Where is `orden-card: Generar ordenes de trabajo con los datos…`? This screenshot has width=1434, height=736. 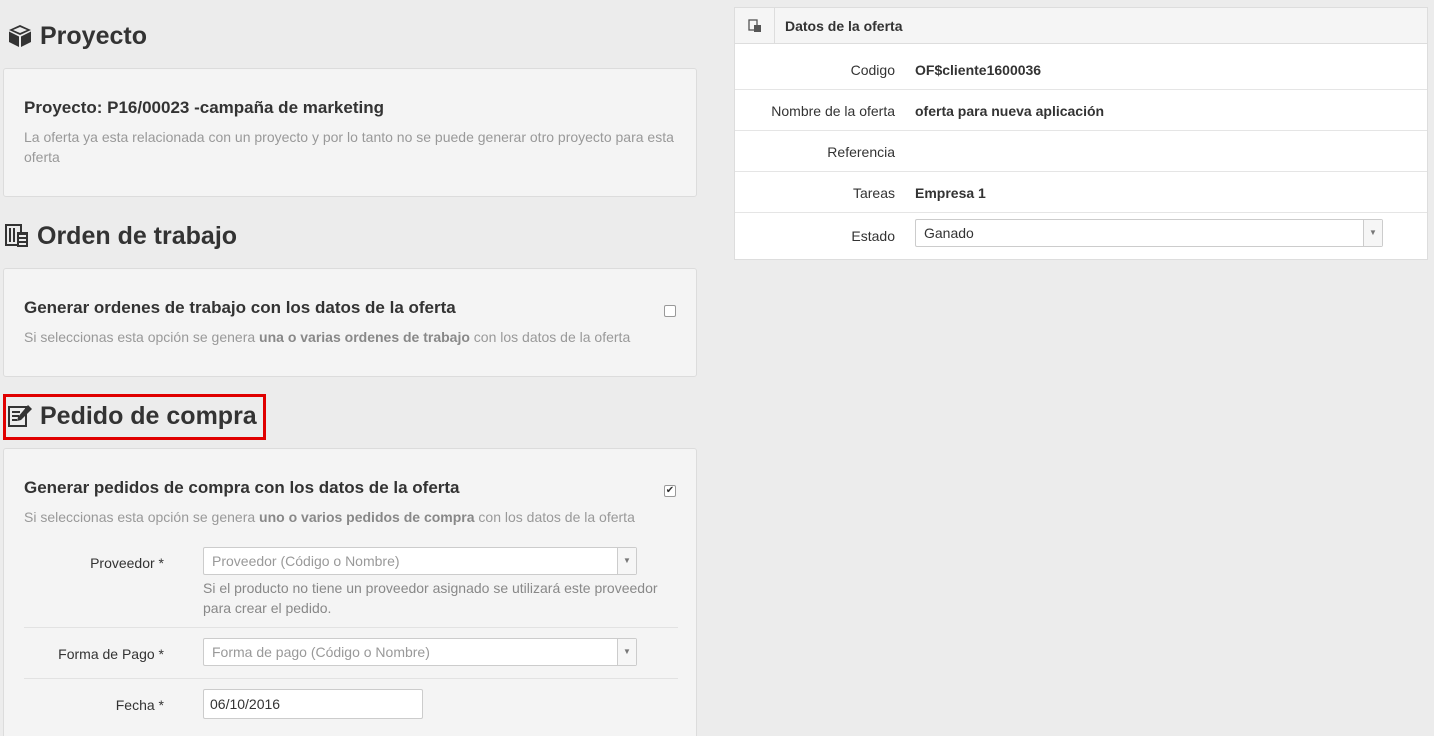 orden-card: Generar ordenes de trabajo con los datos… is located at coordinates (350, 322).